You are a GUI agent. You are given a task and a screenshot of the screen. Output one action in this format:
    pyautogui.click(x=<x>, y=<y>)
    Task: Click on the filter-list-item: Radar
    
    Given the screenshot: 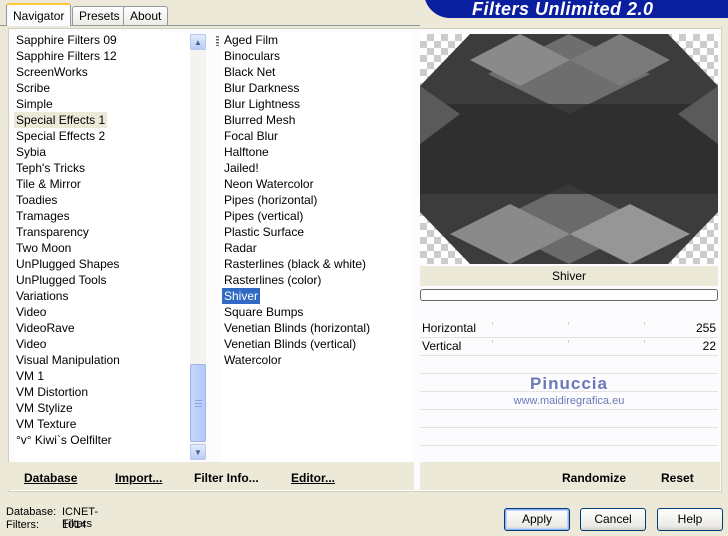 What is the action you would take?
    pyautogui.click(x=240, y=248)
    